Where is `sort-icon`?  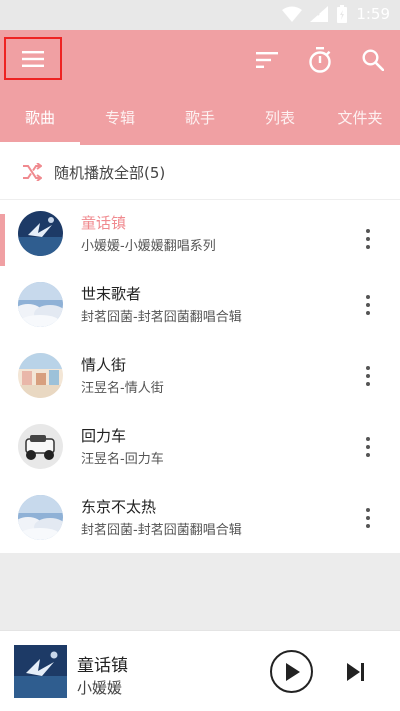
sort-icon is located at coordinates (267, 60).